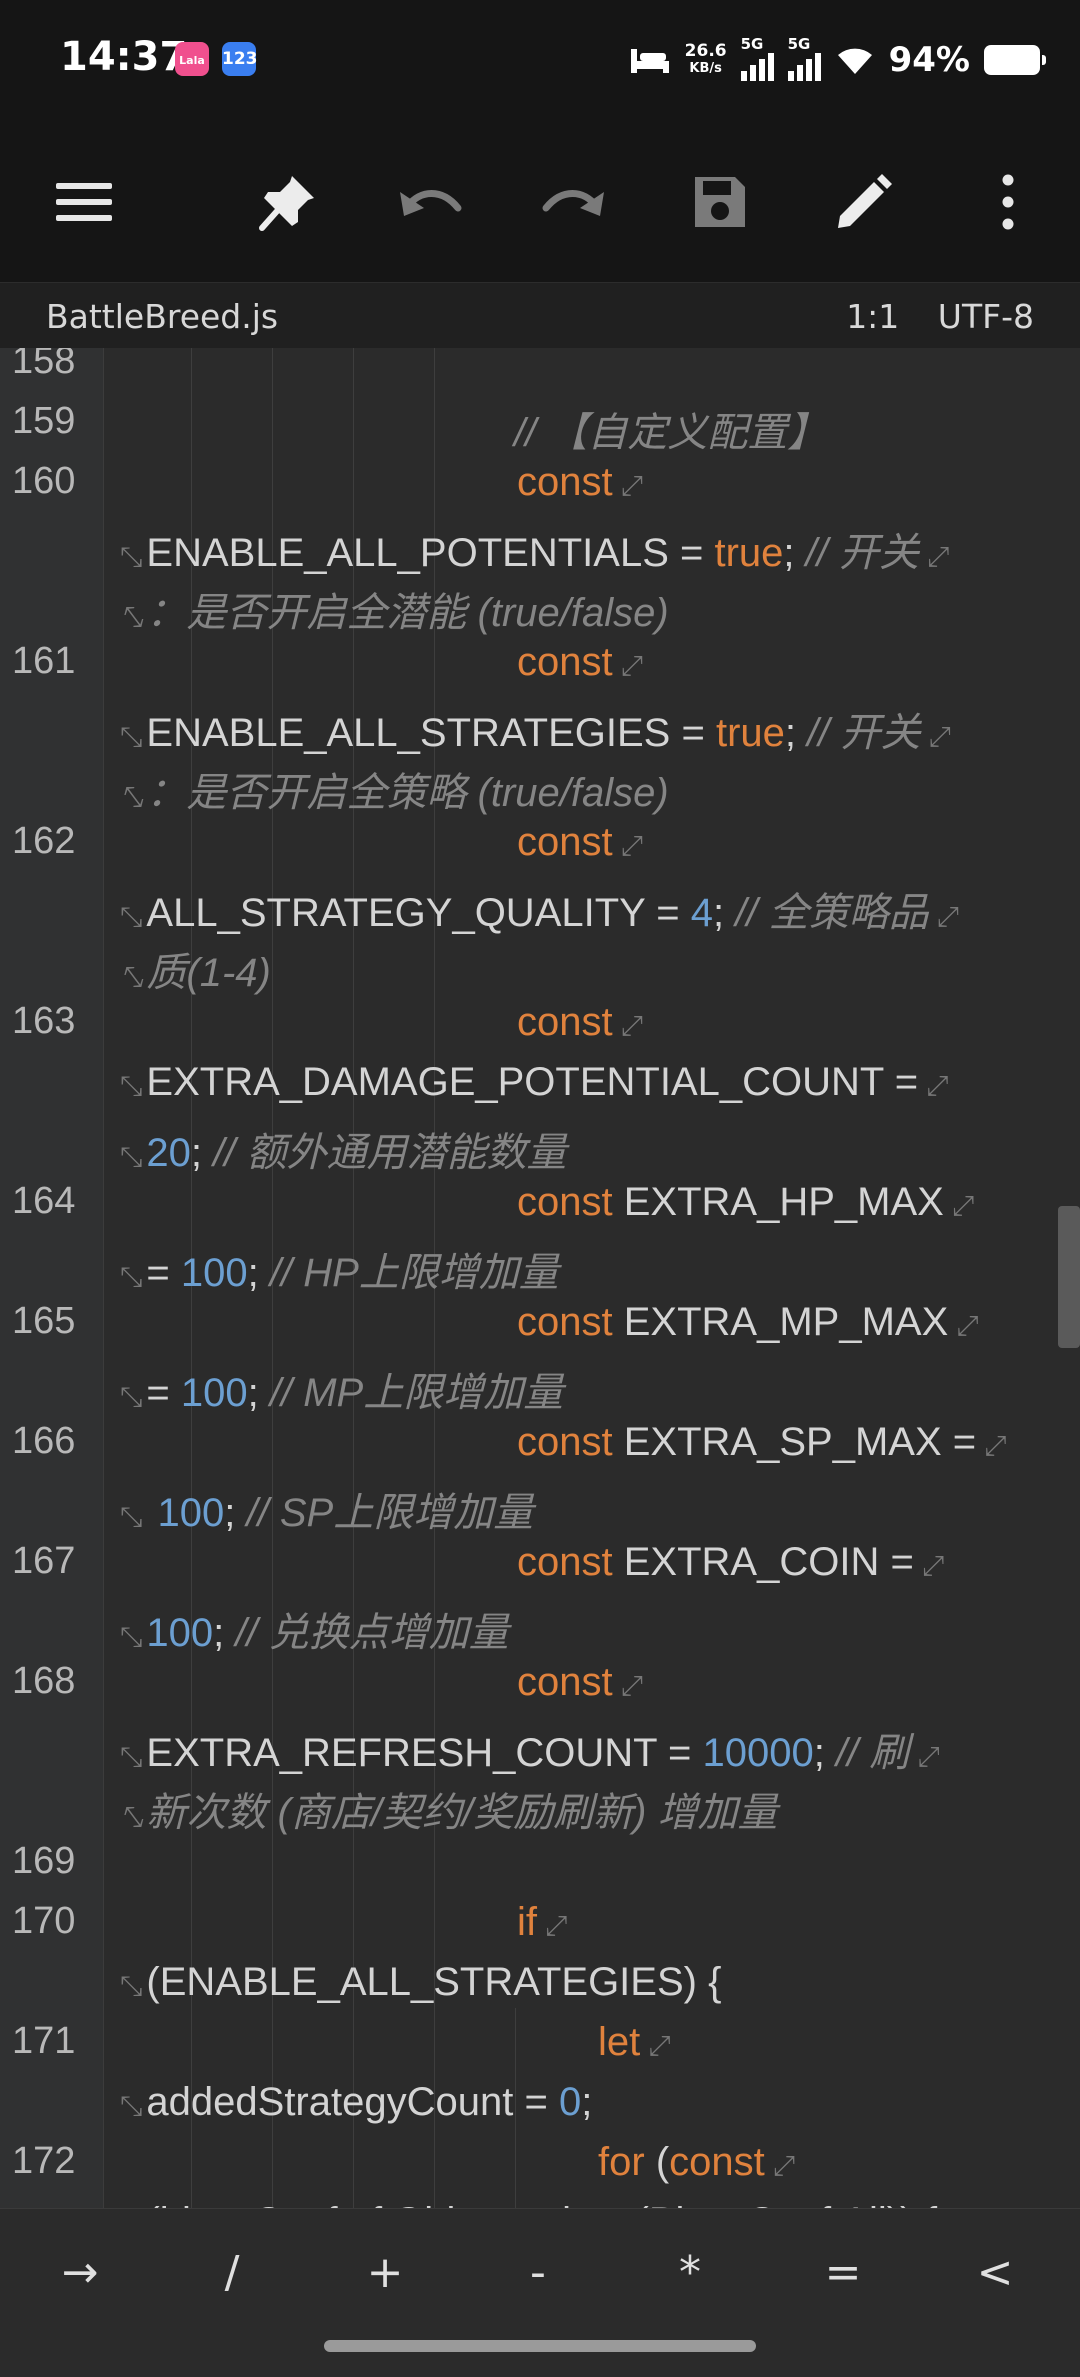 This screenshot has width=1080, height=2377. Describe the element at coordinates (288, 202) in the screenshot. I see `pin-button` at that location.